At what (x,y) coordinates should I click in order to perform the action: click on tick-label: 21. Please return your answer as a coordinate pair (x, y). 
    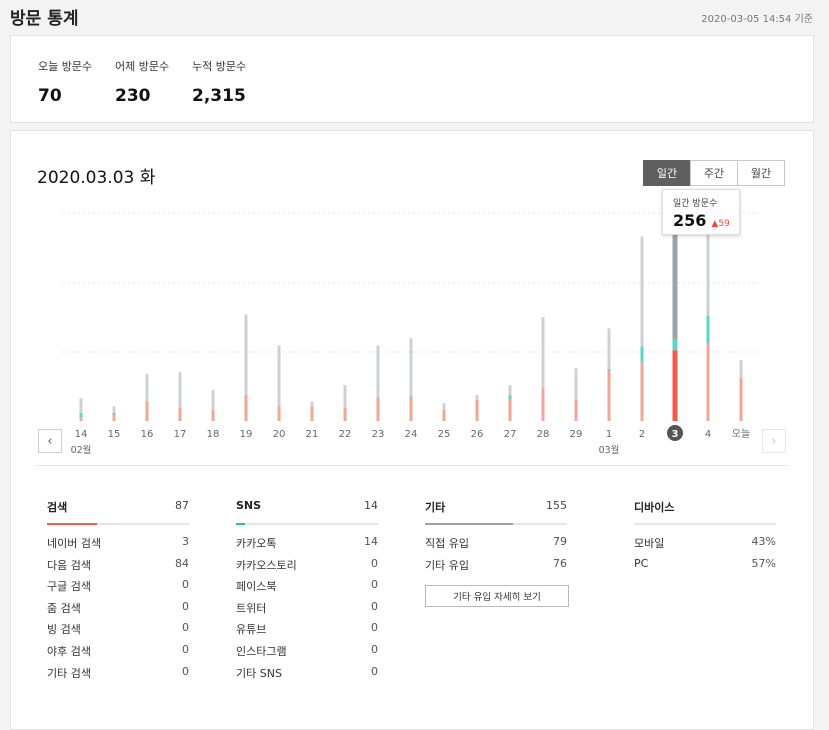
    Looking at the image, I should click on (312, 434).